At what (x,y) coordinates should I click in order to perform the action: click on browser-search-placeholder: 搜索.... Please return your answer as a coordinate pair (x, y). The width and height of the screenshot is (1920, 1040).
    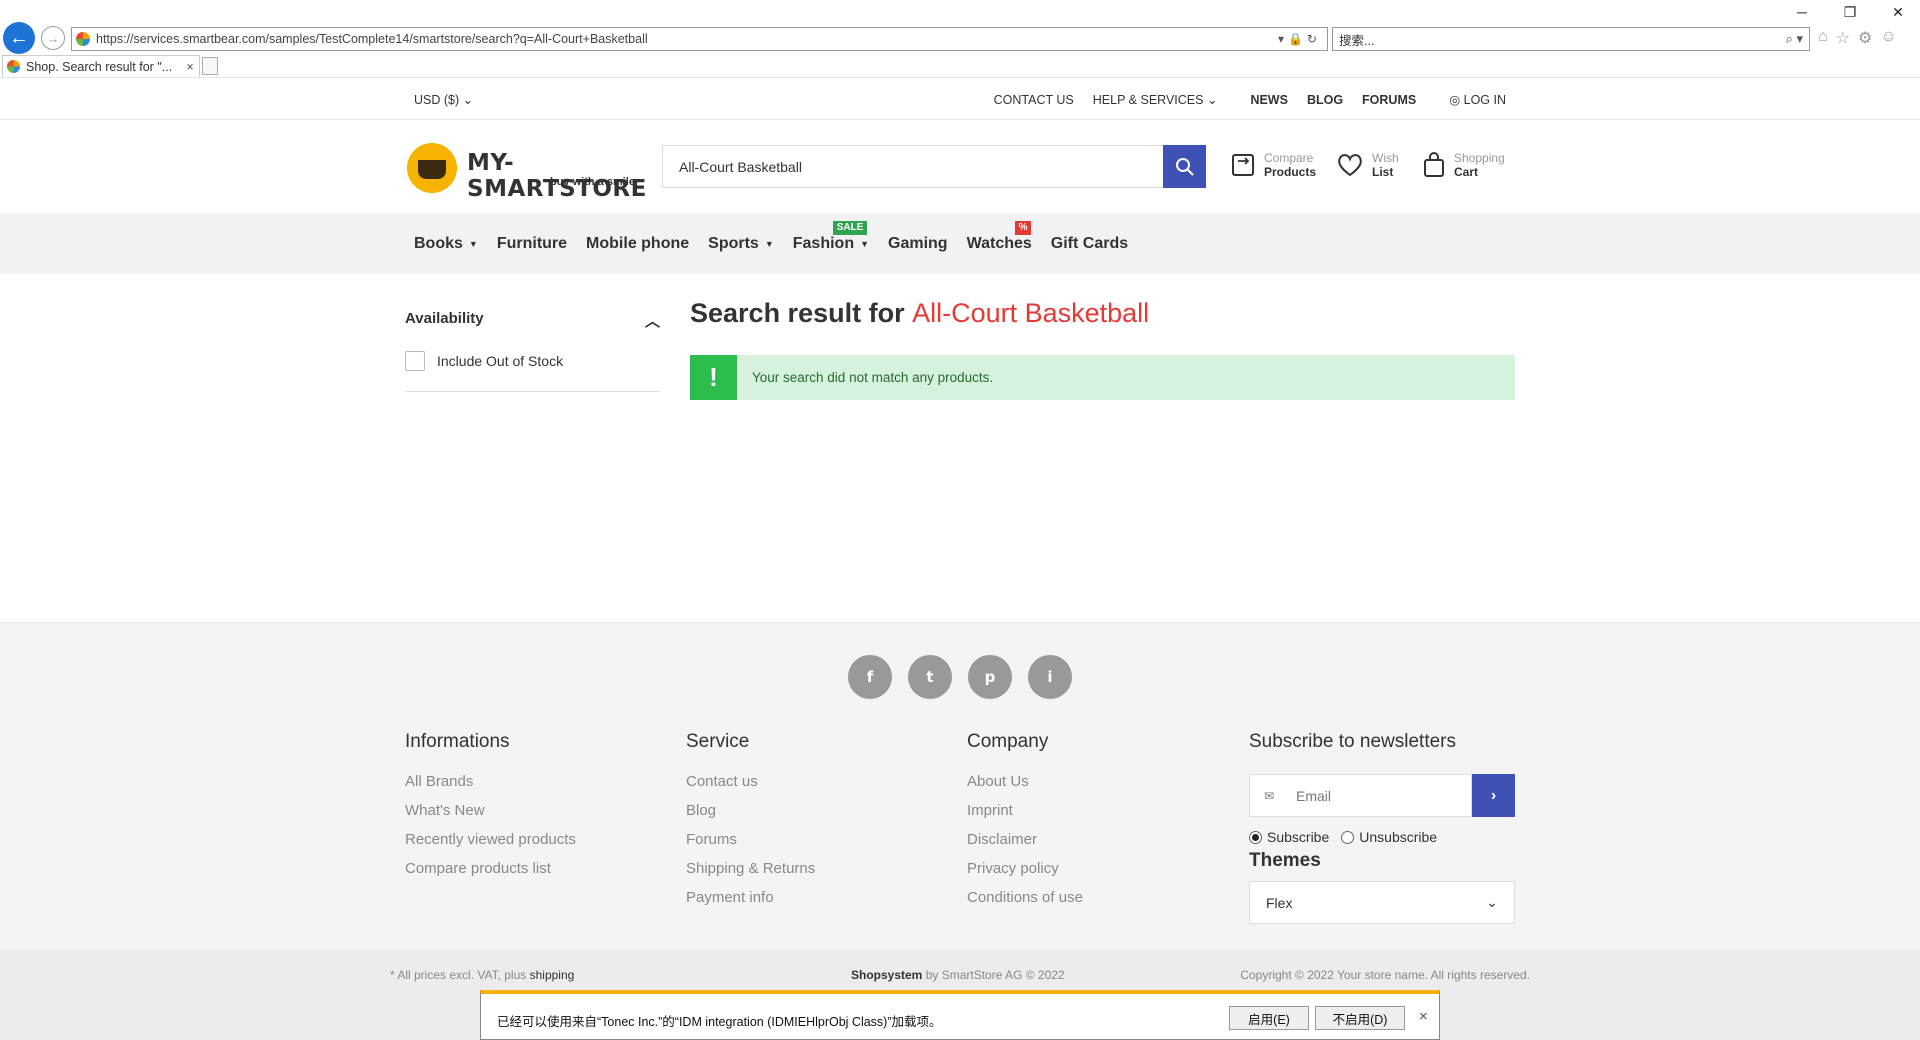
    Looking at the image, I should click on (1562, 39).